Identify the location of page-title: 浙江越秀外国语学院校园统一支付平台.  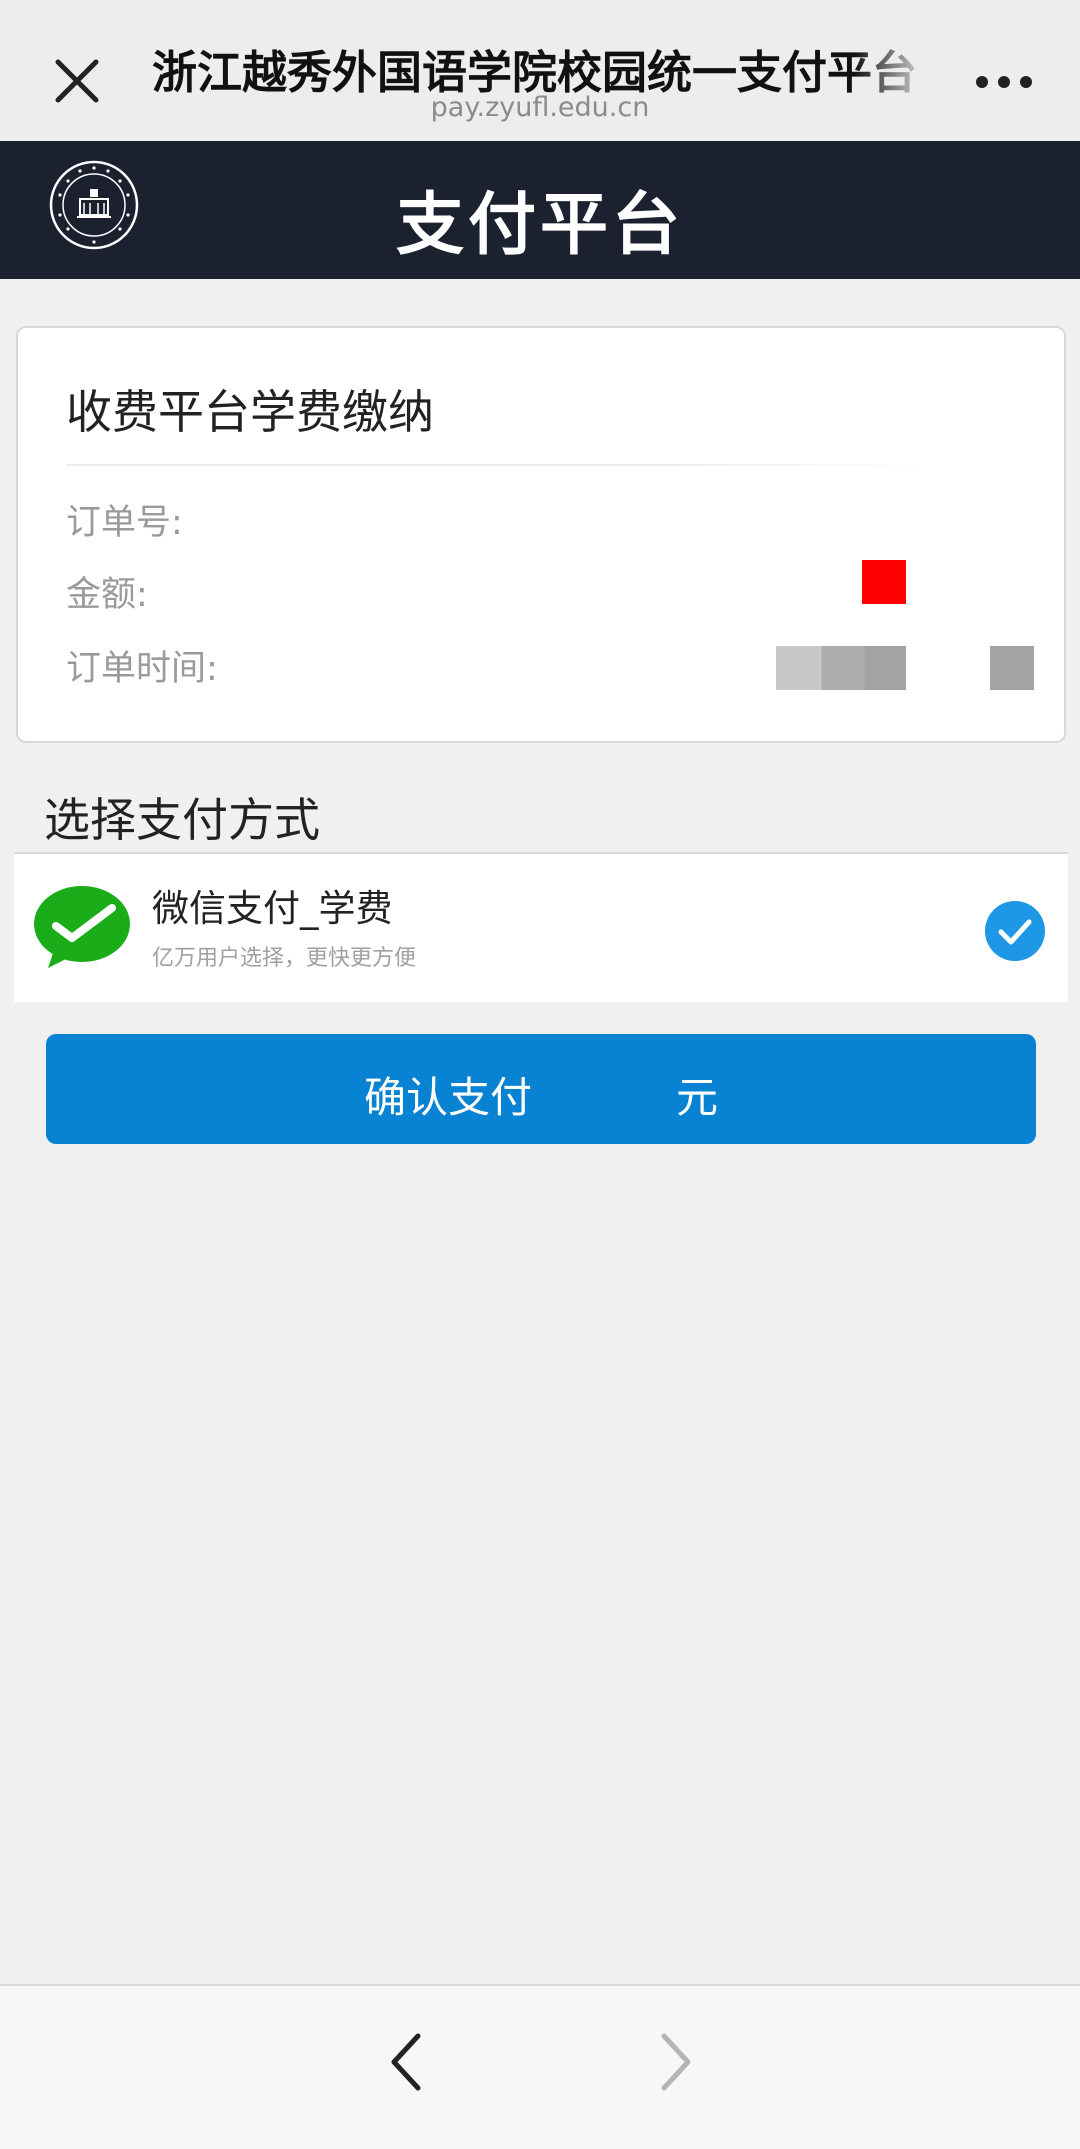
(535, 71).